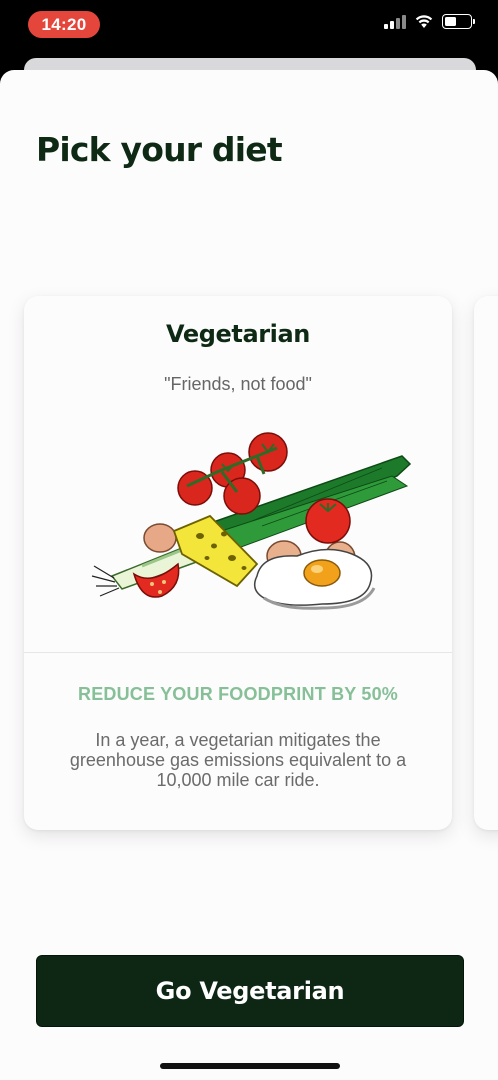 This screenshot has width=498, height=1080. What do you see at coordinates (395, 21) in the screenshot?
I see `cellular-signal-icon` at bounding box center [395, 21].